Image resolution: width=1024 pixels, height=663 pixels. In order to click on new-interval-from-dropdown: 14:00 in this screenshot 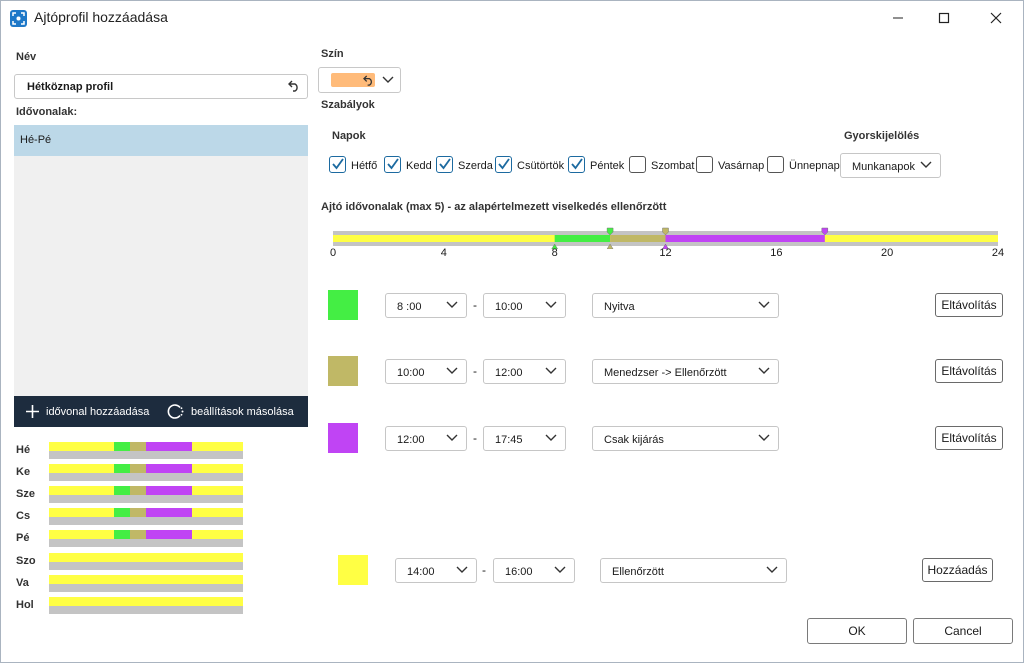, I will do `click(436, 570)`.